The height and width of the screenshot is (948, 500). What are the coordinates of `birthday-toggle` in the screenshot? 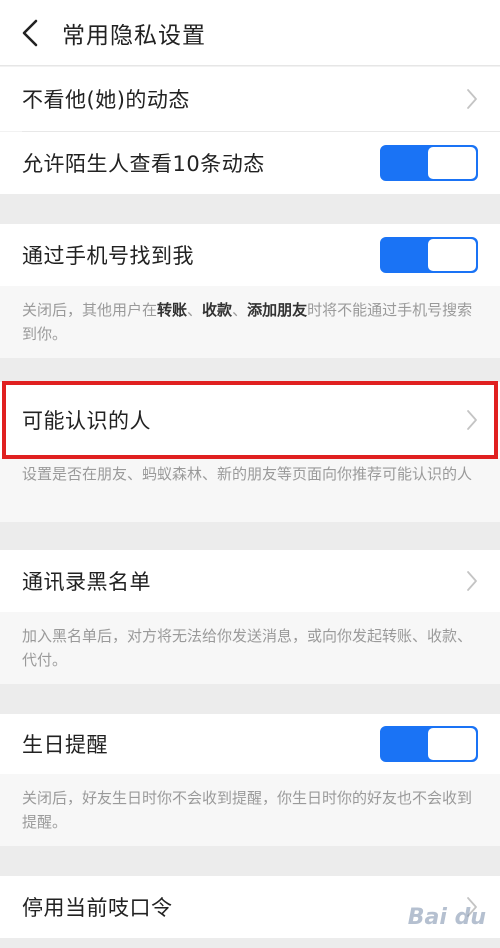 It's located at (429, 744).